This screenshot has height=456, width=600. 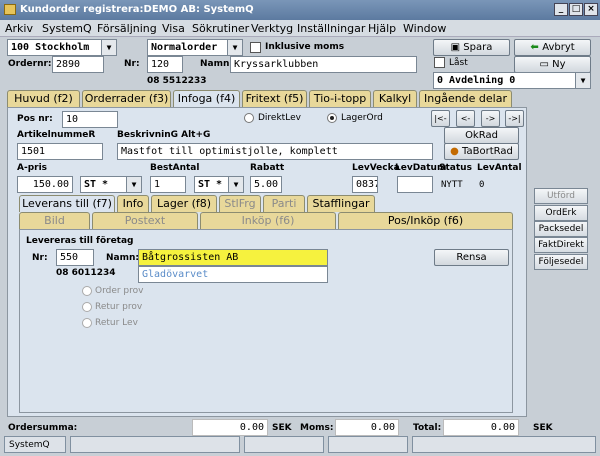 What do you see at coordinates (546, 64) in the screenshot?
I see `new-document-icon: ▭` at bounding box center [546, 64].